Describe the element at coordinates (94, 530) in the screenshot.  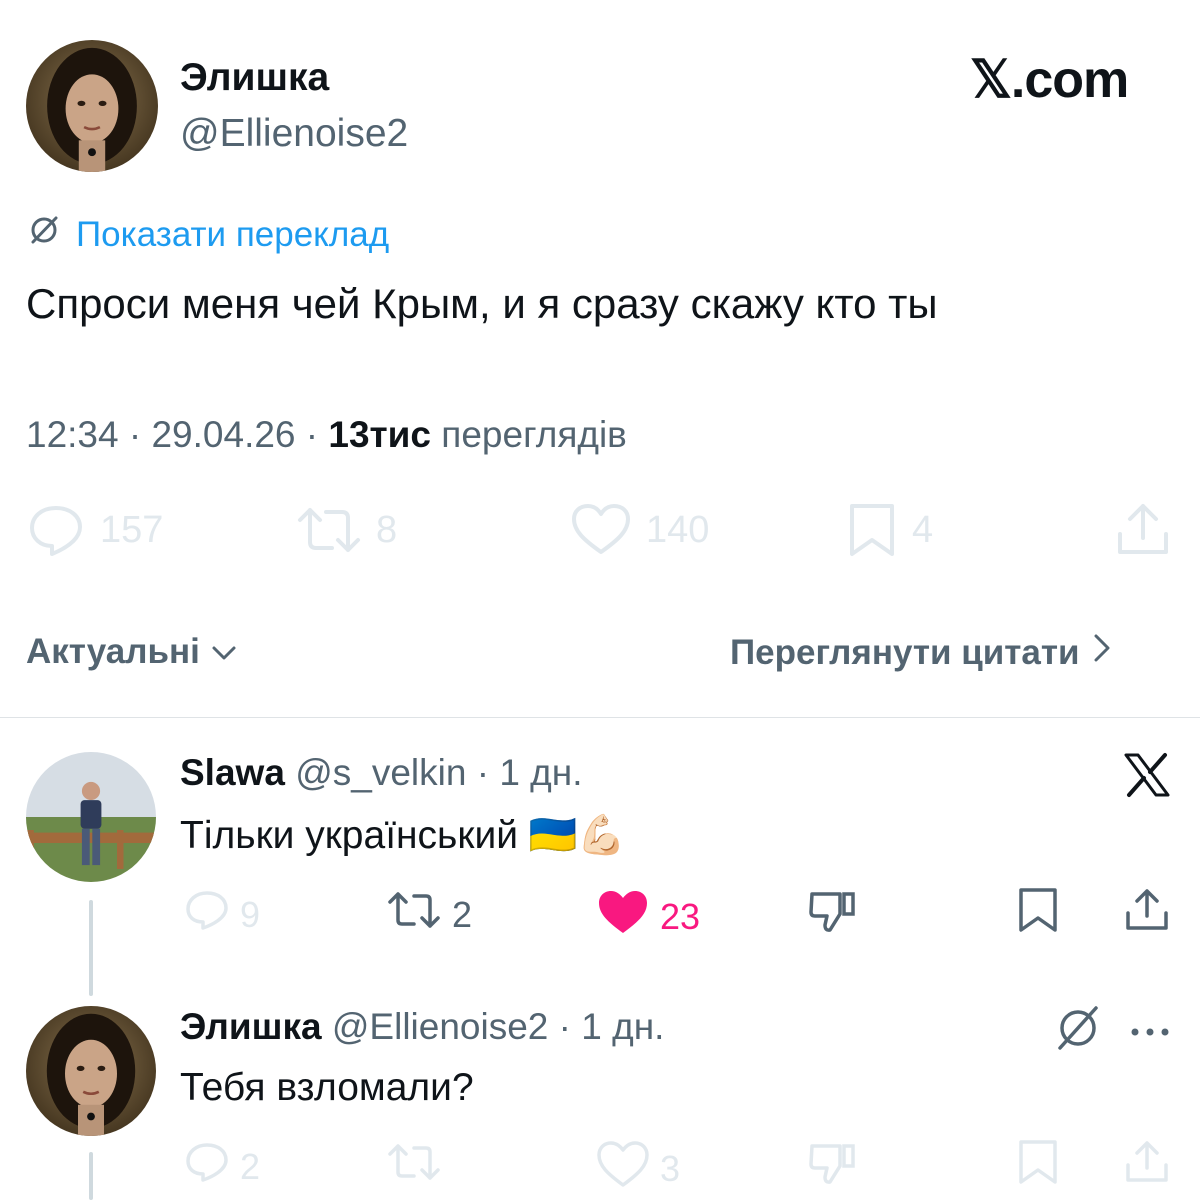
I see `reply-button: 157` at that location.